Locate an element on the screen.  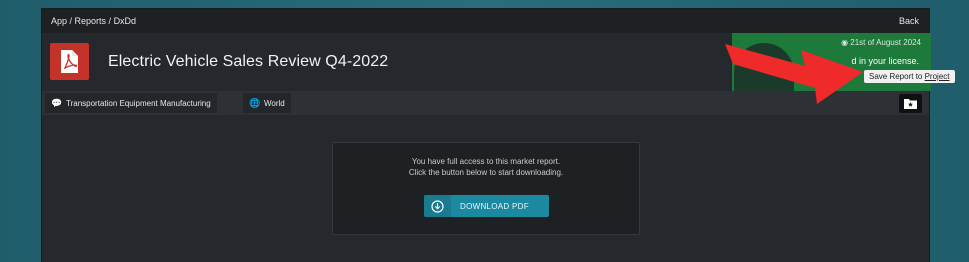
annotation-arrow-icon is located at coordinates (794, 74).